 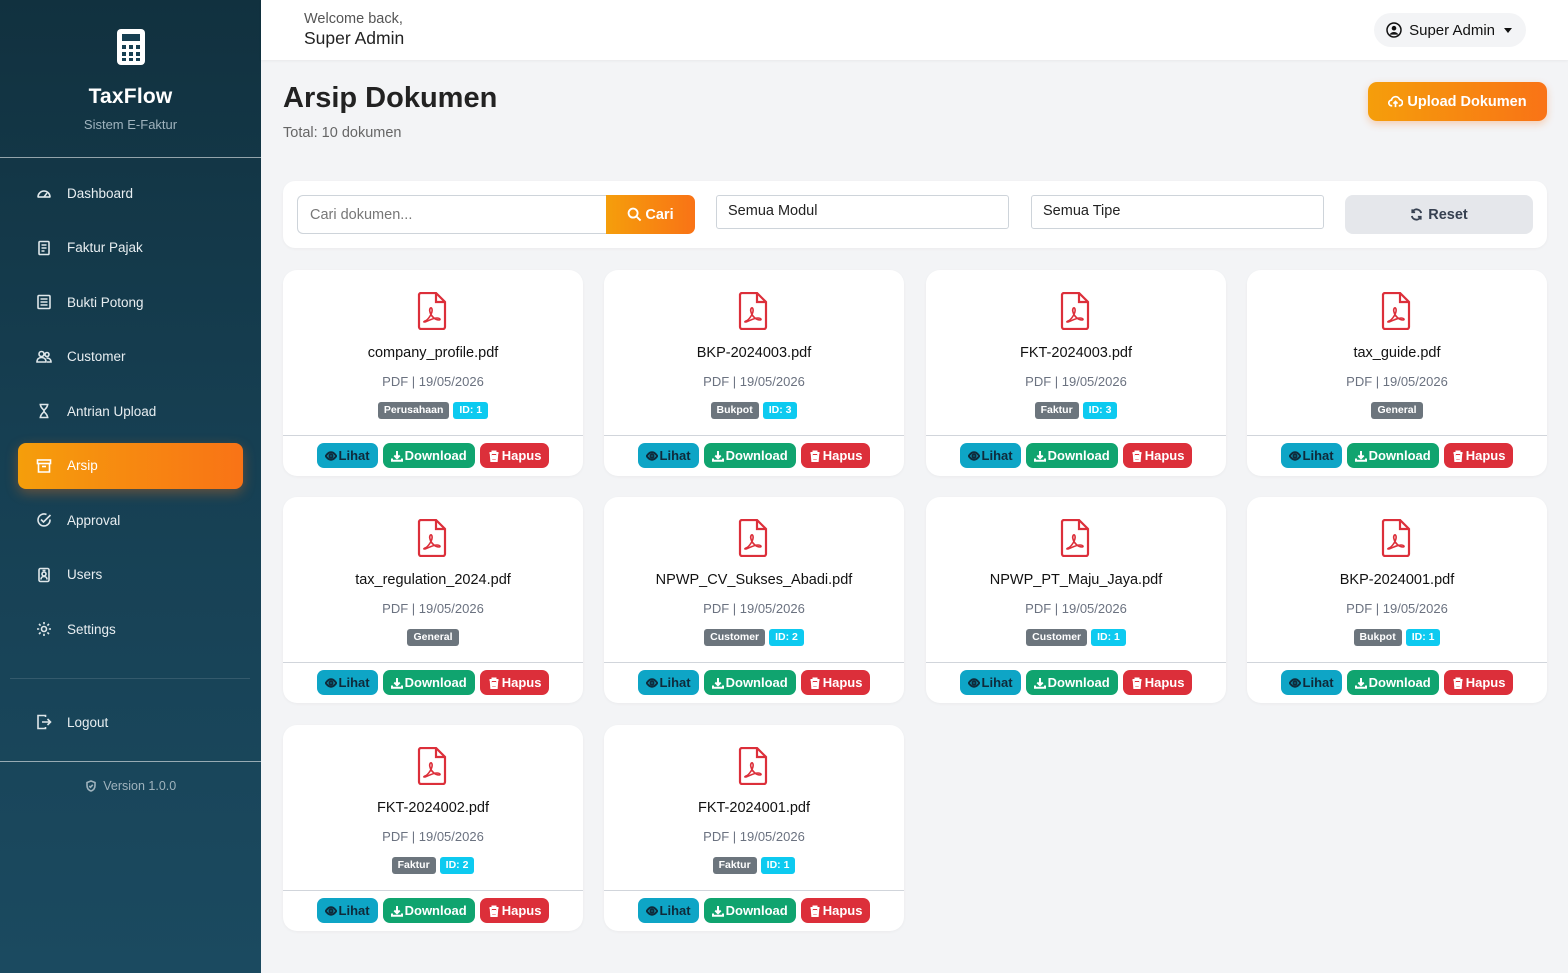 What do you see at coordinates (354, 30) in the screenshot?
I see `welcome-block: Welcome back, Super Admin` at bounding box center [354, 30].